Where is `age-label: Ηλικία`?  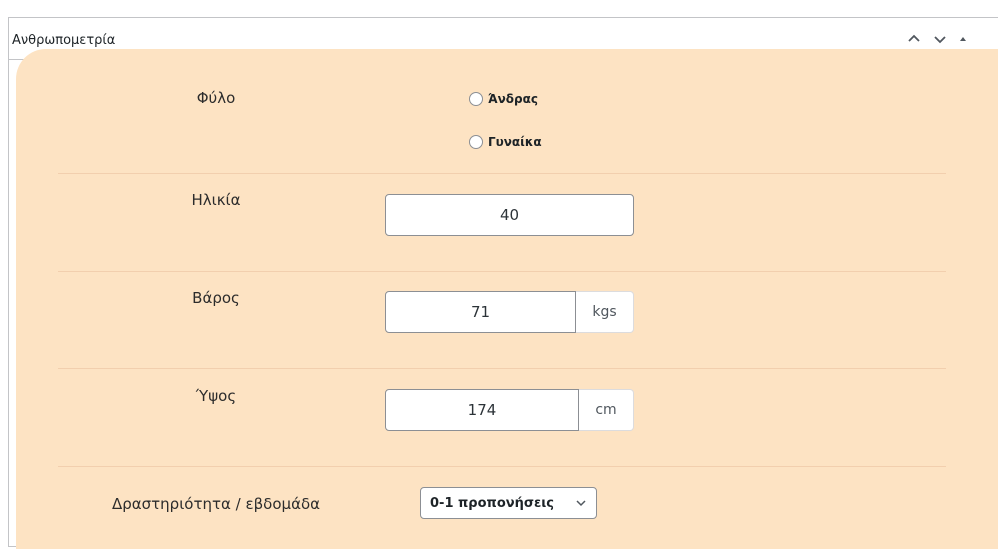
age-label: Ηλικία is located at coordinates (216, 200).